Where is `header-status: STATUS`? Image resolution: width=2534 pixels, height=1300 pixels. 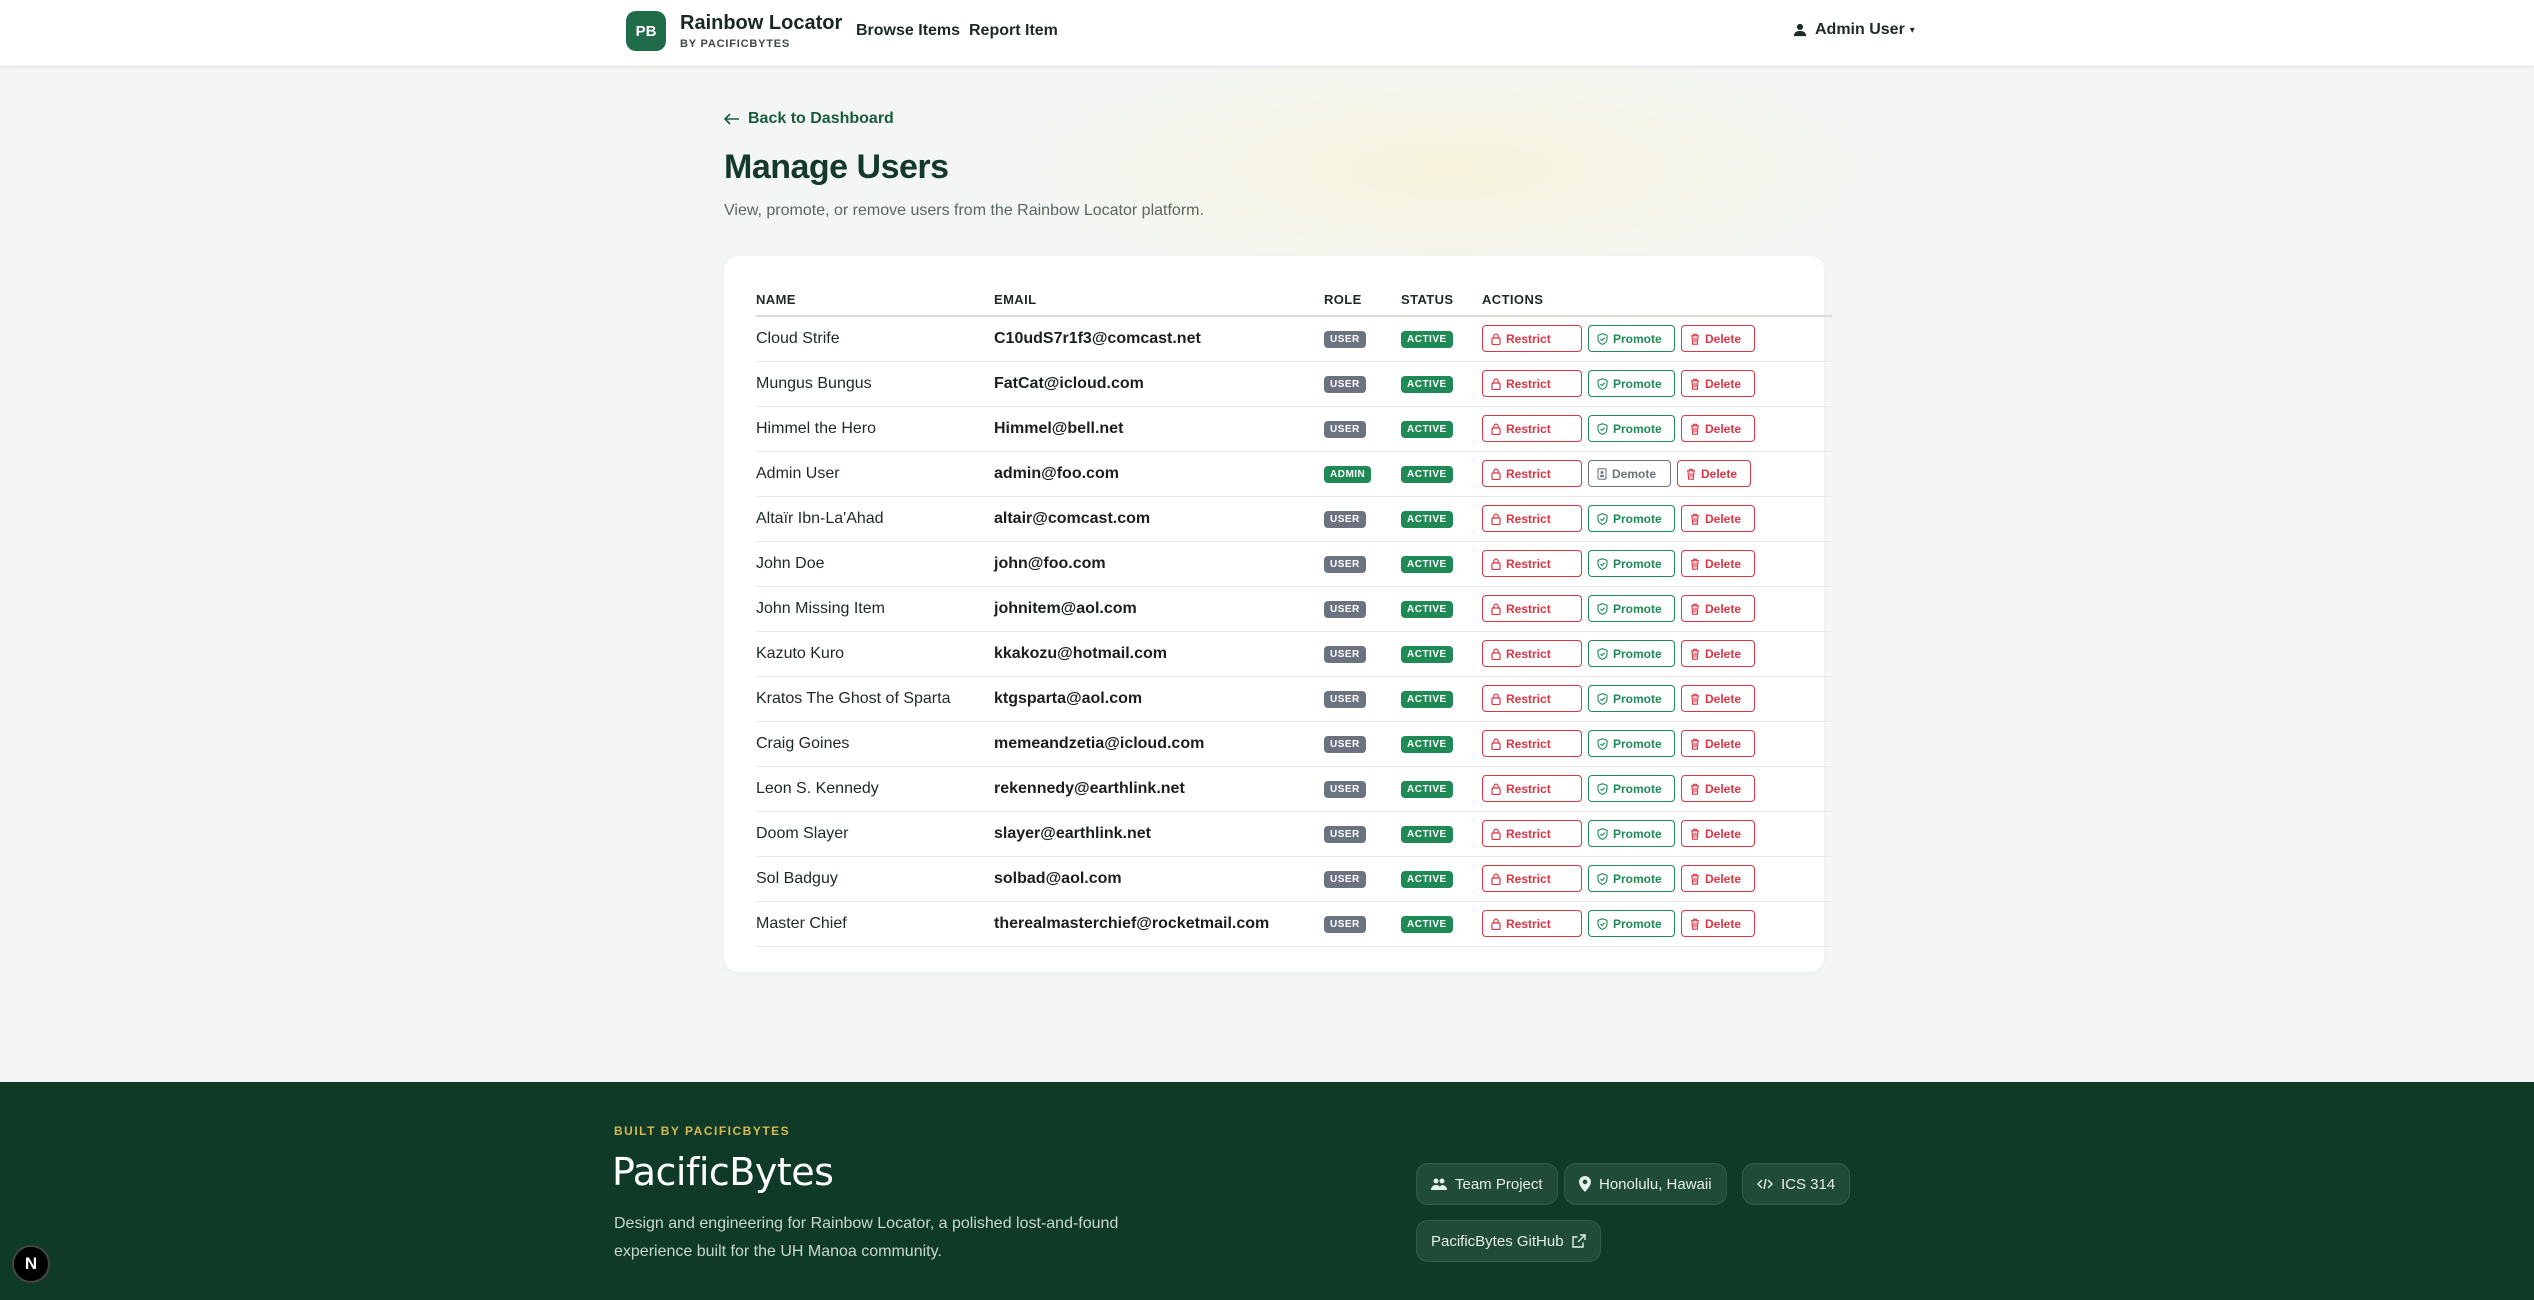
header-status: STATUS is located at coordinates (1441, 300).